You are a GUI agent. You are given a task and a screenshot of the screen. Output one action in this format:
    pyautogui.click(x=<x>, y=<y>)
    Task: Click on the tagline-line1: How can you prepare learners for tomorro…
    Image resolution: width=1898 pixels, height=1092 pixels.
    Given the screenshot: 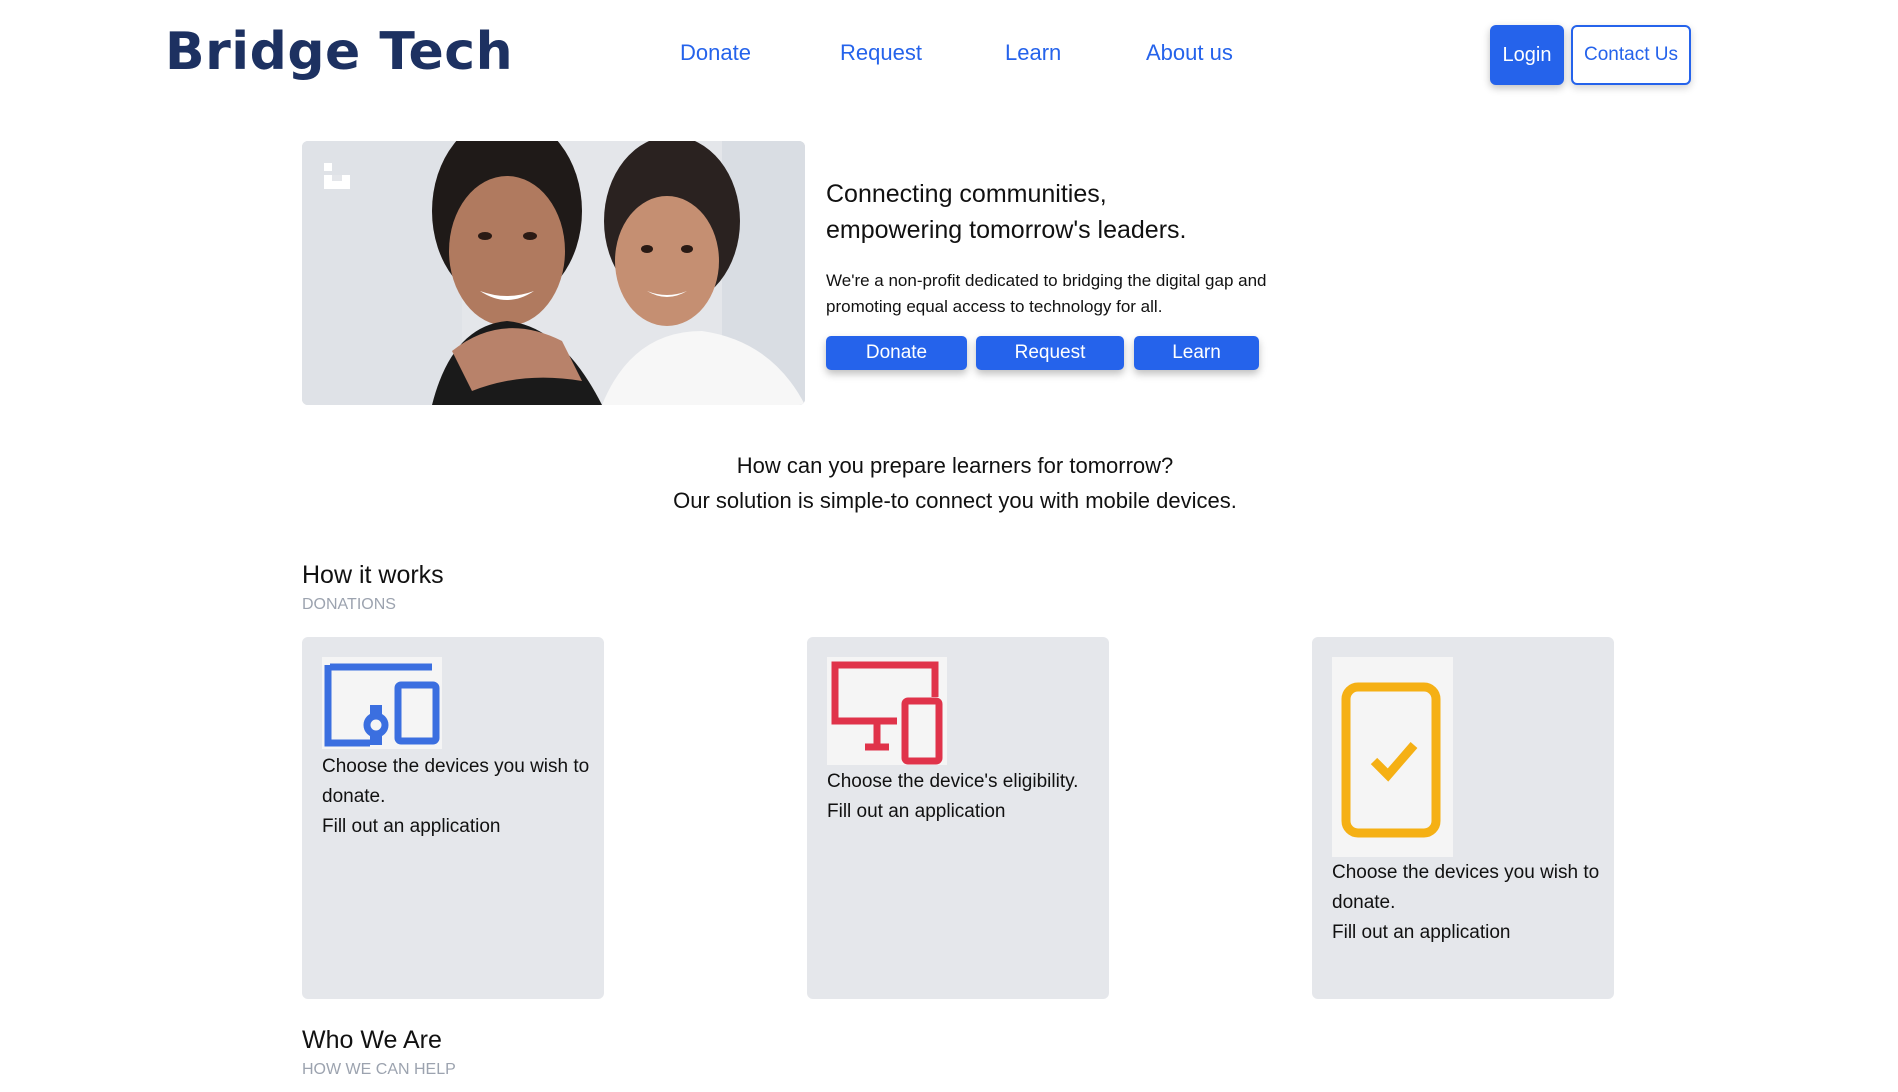 What is the action you would take?
    pyautogui.click(x=955, y=465)
    